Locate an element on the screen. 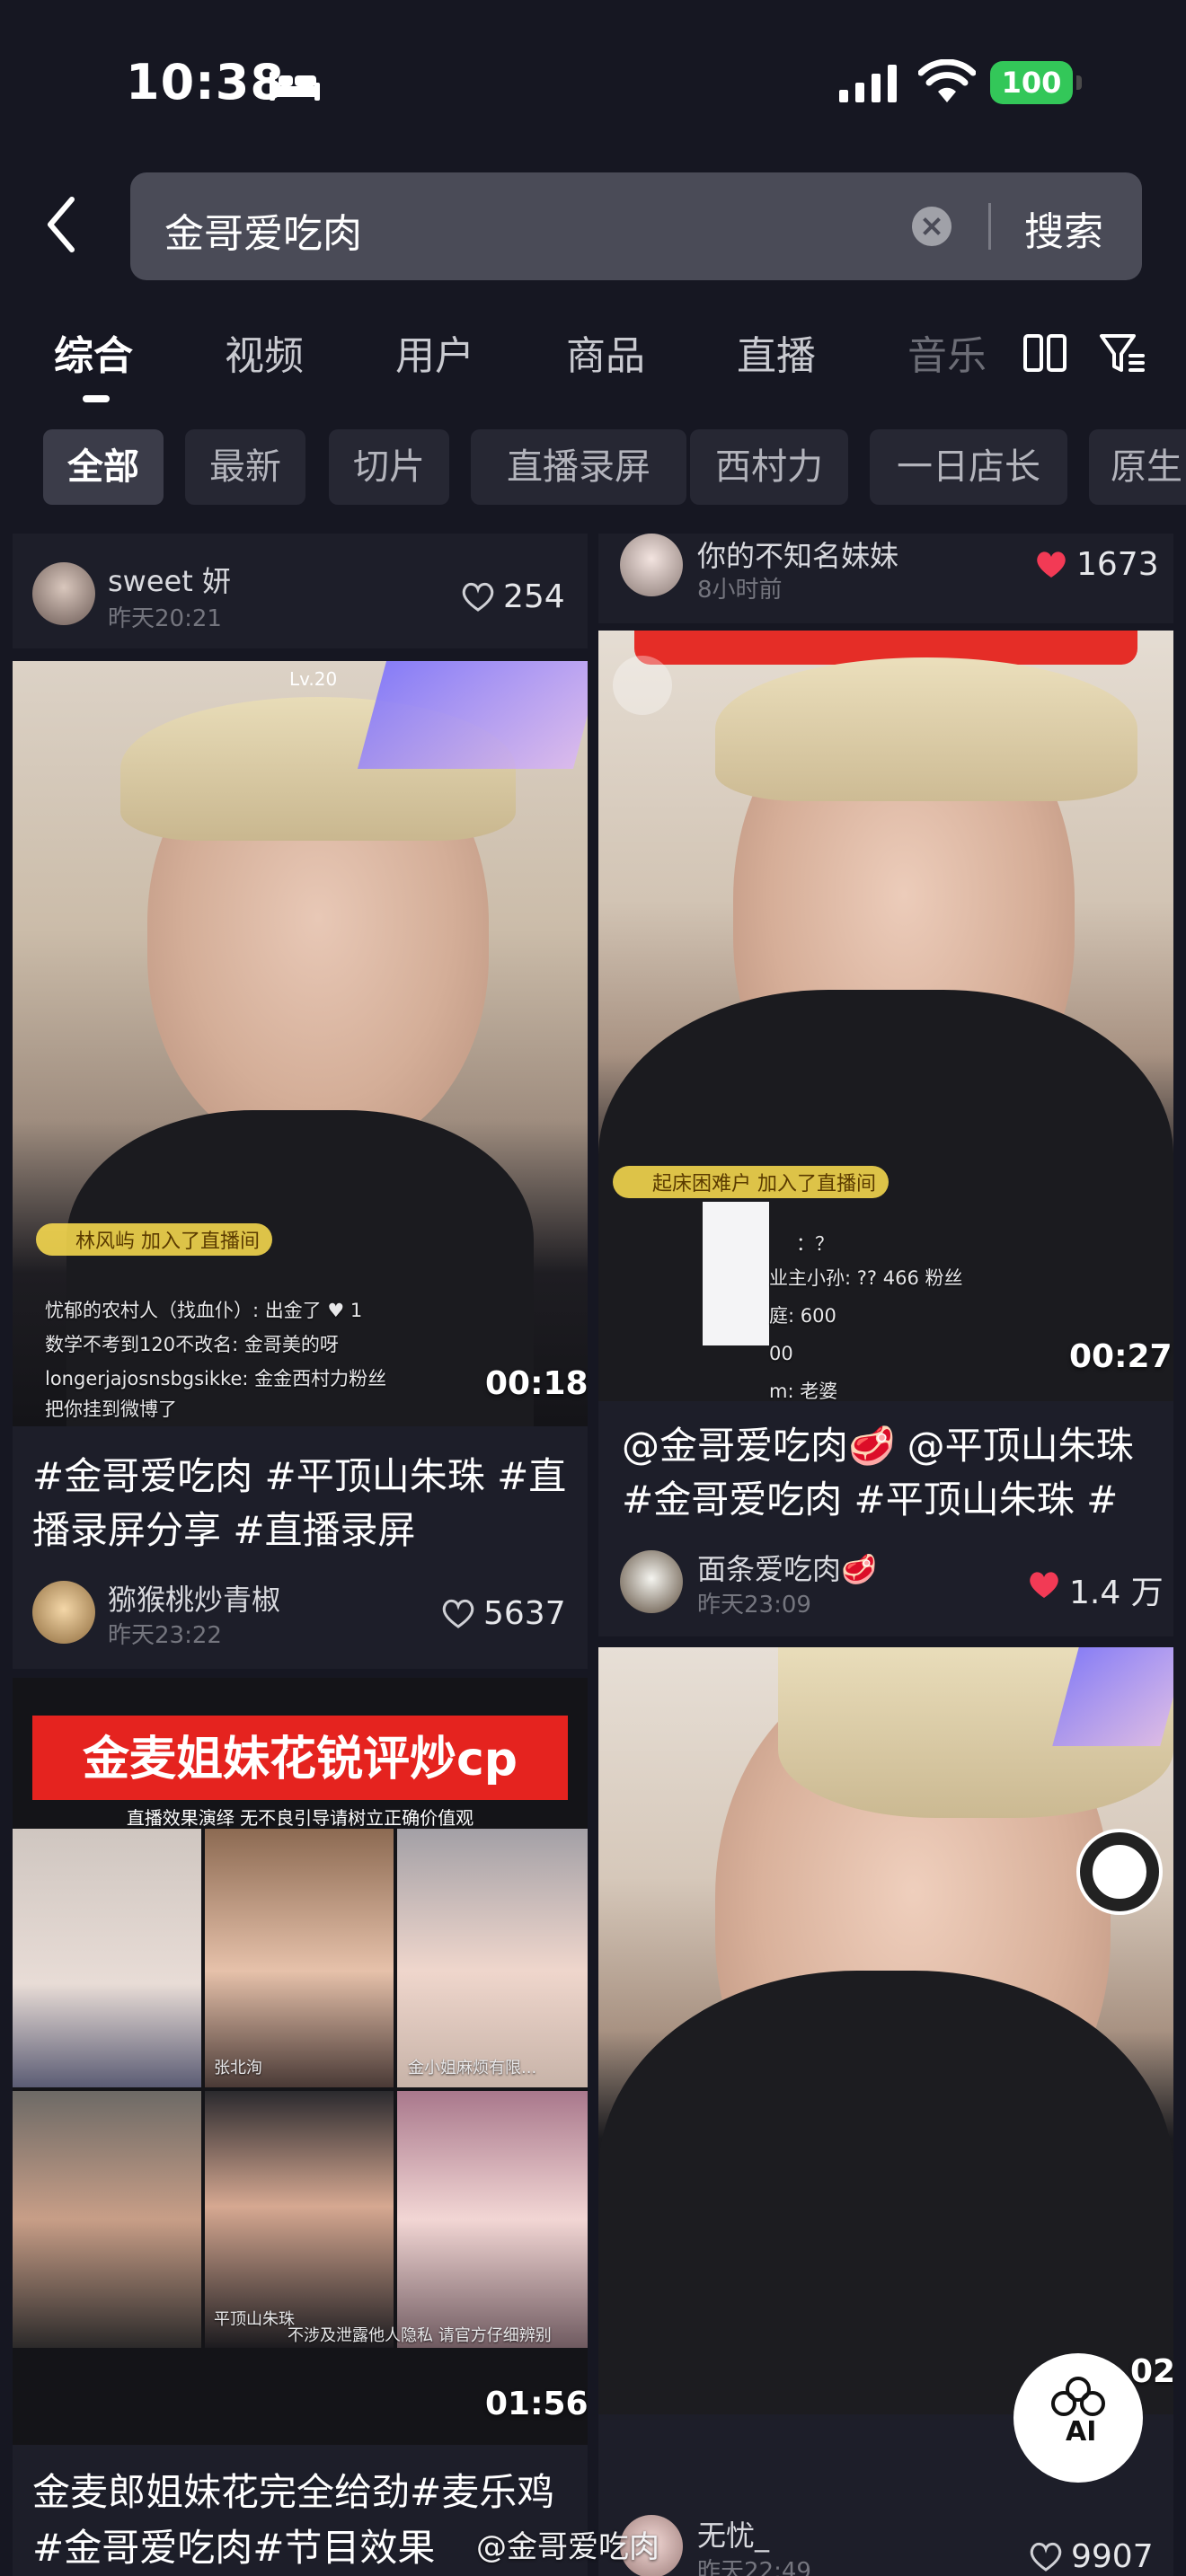 The width and height of the screenshot is (1186, 2576). ai-label: AI is located at coordinates (1081, 2432).